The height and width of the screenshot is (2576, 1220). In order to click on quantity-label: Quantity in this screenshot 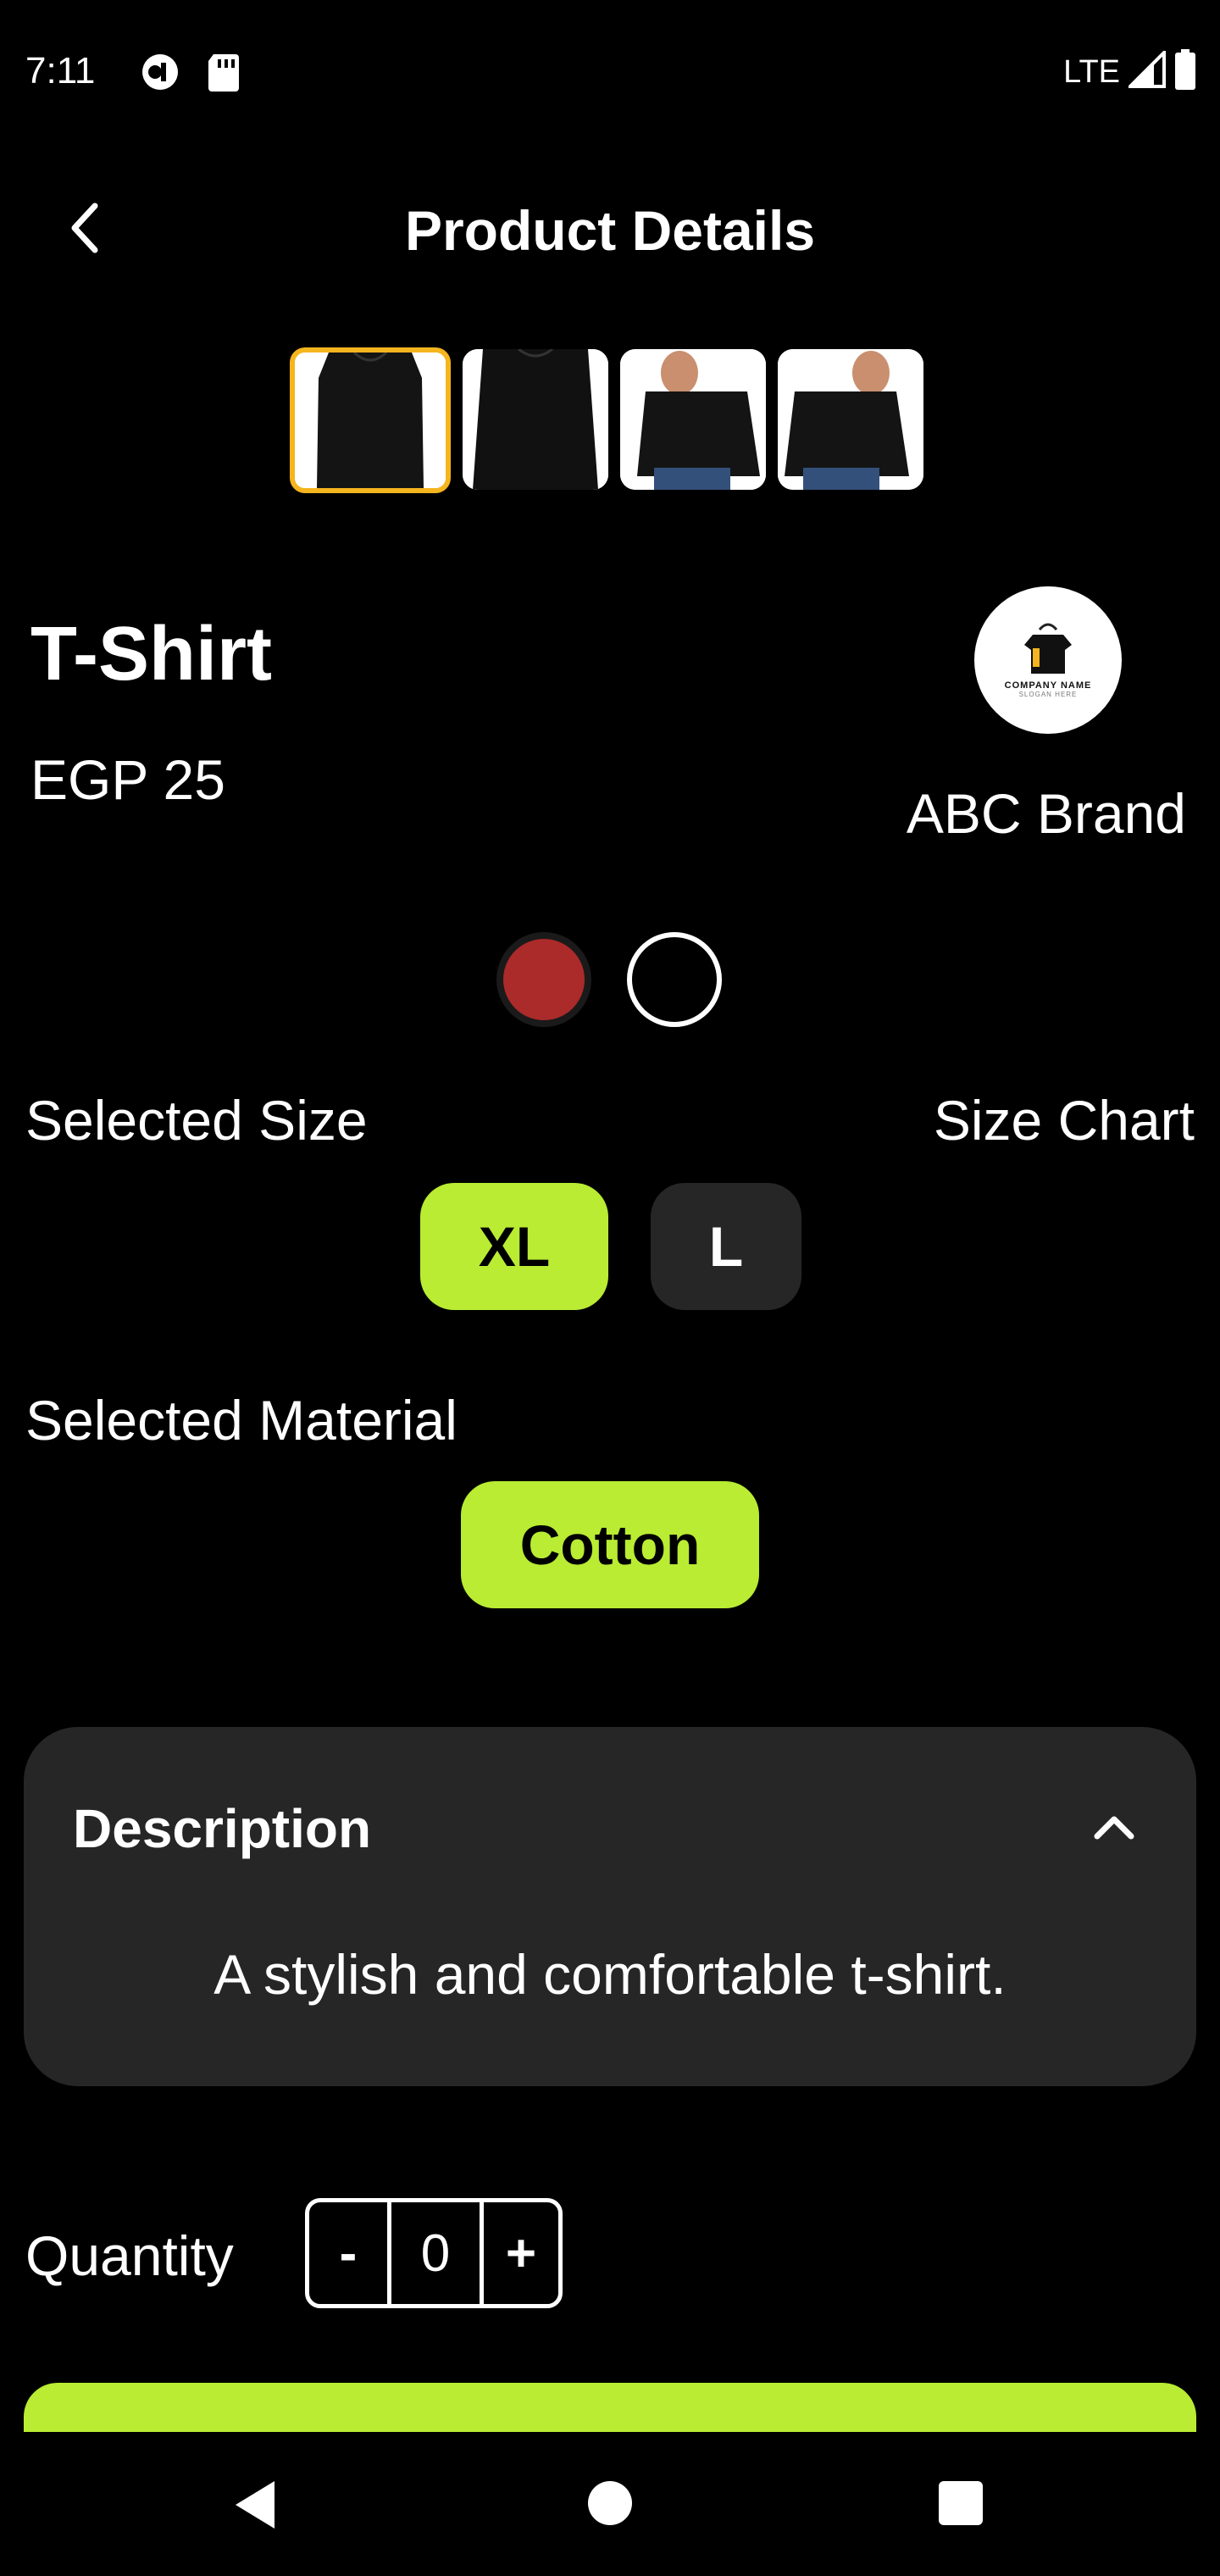, I will do `click(129, 2255)`.